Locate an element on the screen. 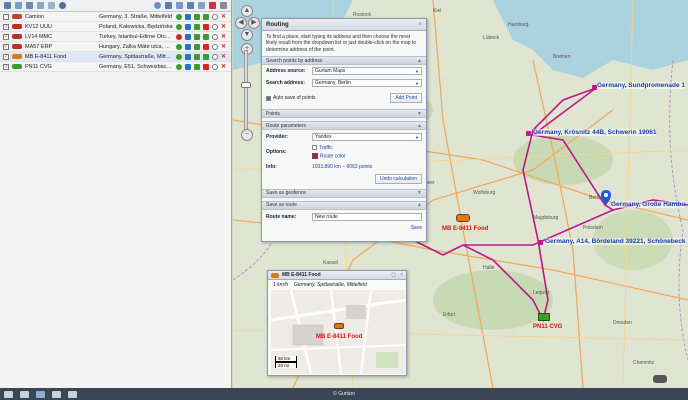 This screenshot has height=400, width=688. unit-name: KV12 UUU is located at coordinates (62, 27).